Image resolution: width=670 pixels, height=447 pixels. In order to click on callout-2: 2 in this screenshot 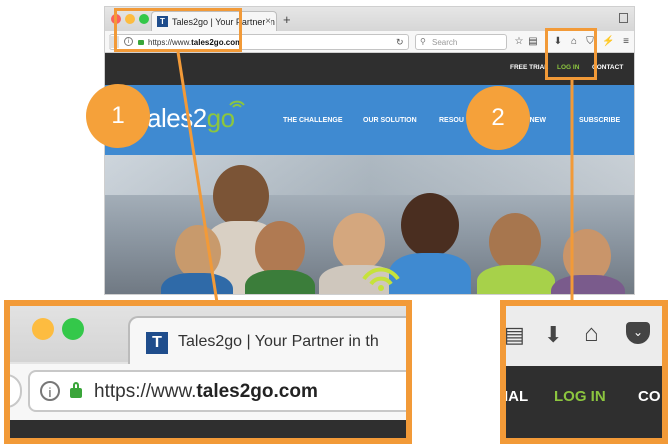, I will do `click(498, 118)`.